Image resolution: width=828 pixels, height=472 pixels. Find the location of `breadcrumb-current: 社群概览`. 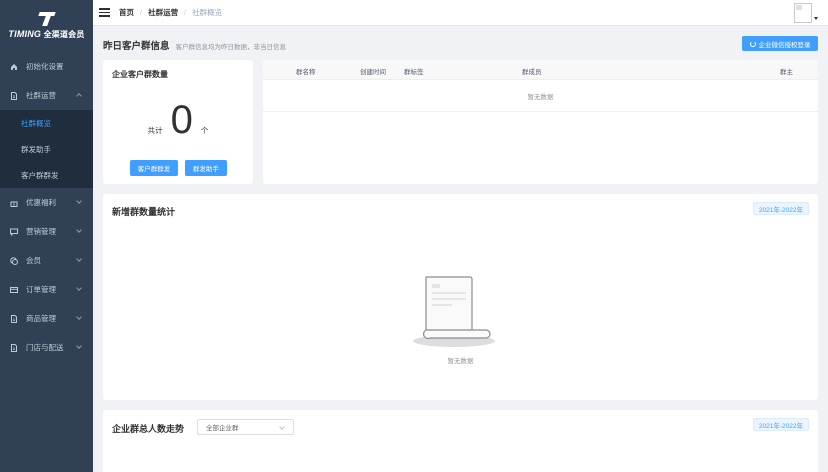

breadcrumb-current: 社群概览 is located at coordinates (207, 12).